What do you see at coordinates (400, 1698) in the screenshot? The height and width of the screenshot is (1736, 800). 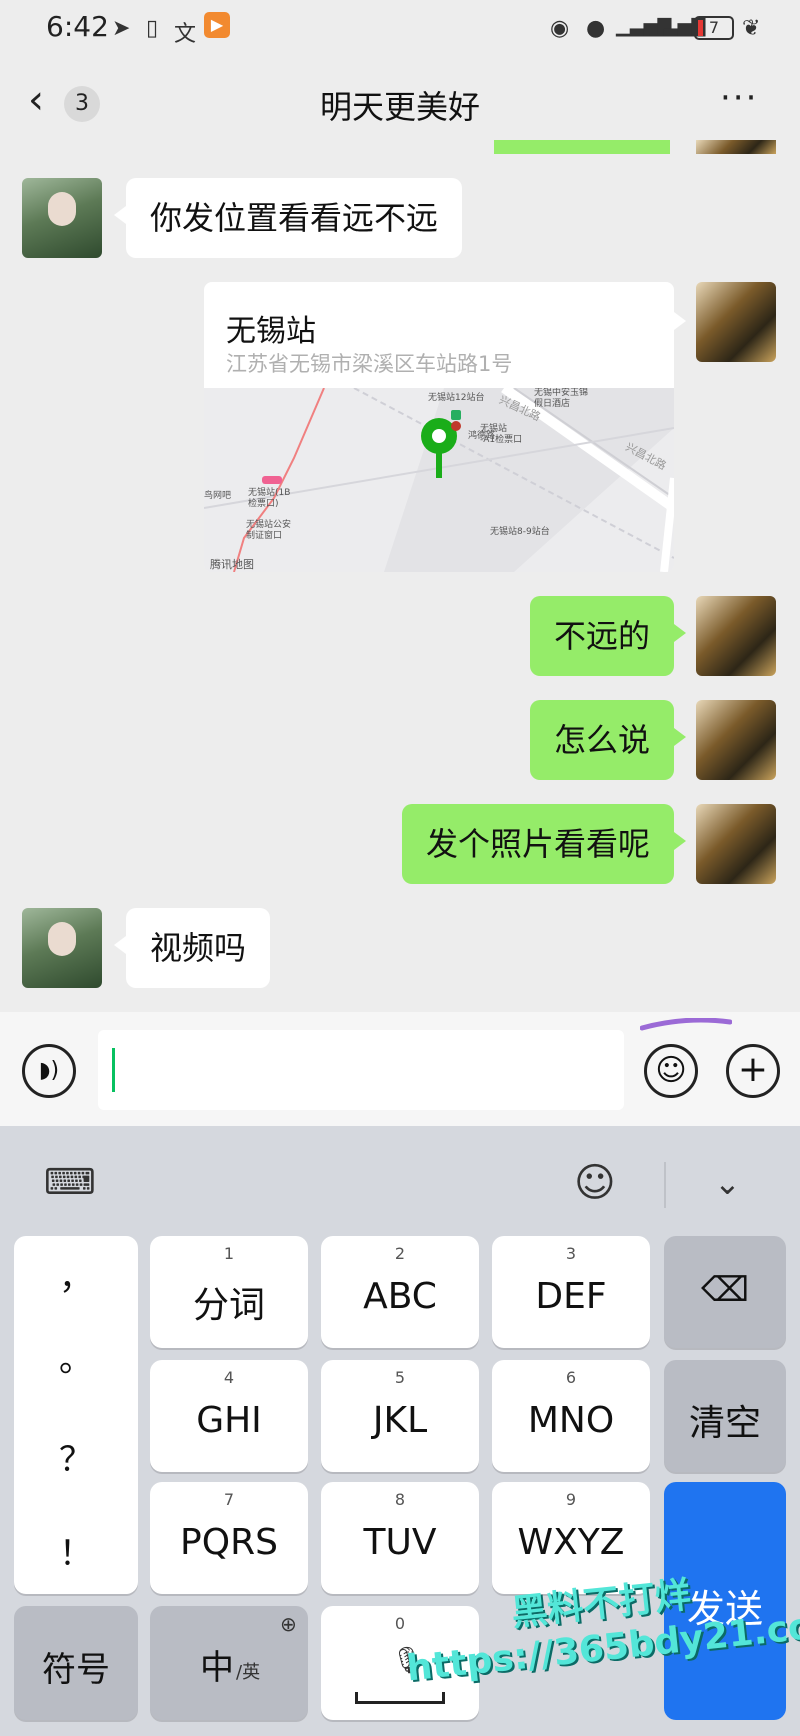 I see `space-bar-icon` at bounding box center [400, 1698].